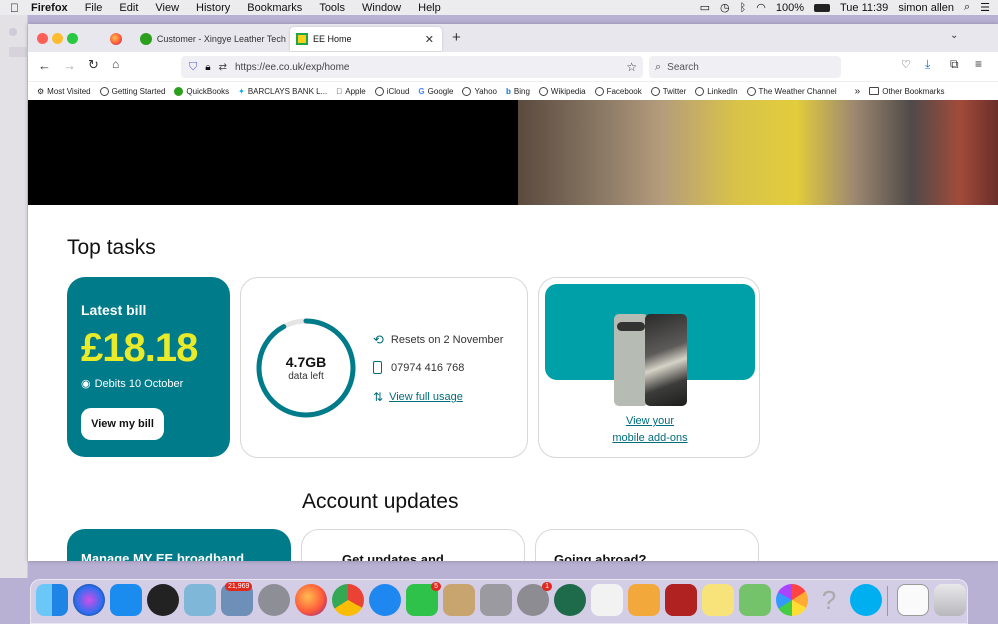  Describe the element at coordinates (985, 7) in the screenshot. I see `control-center-icon: ☰` at that location.